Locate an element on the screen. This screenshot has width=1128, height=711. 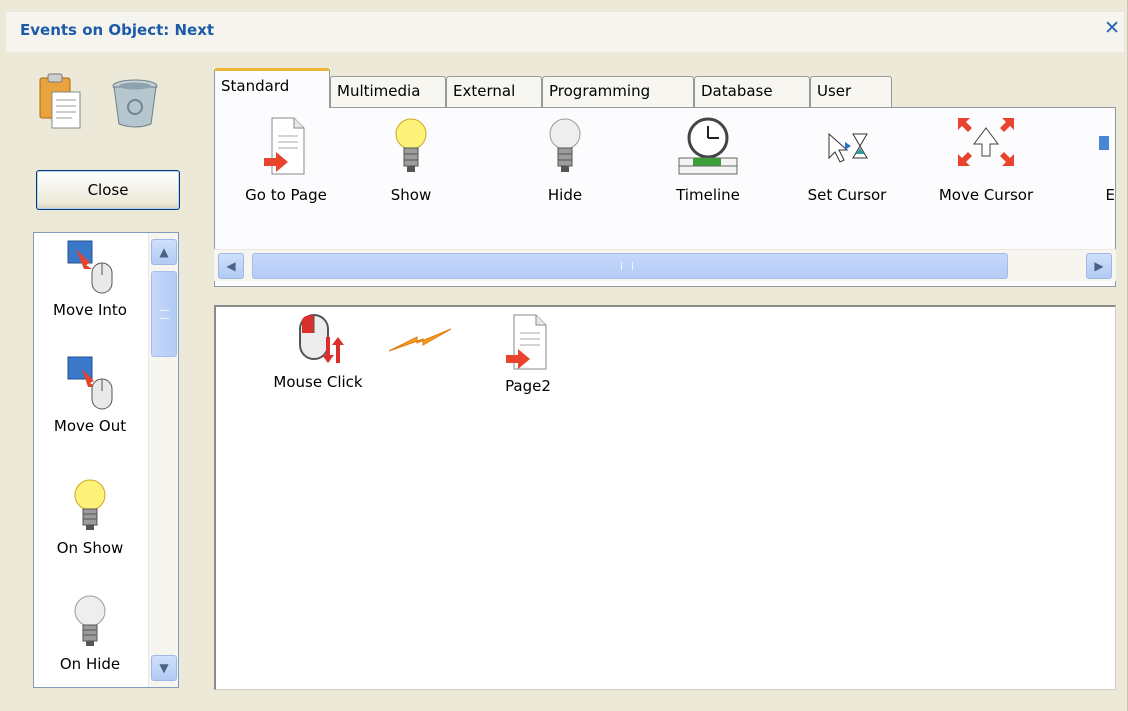
event-list-scrollbar: ▲ ▼ is located at coordinates (163, 460).